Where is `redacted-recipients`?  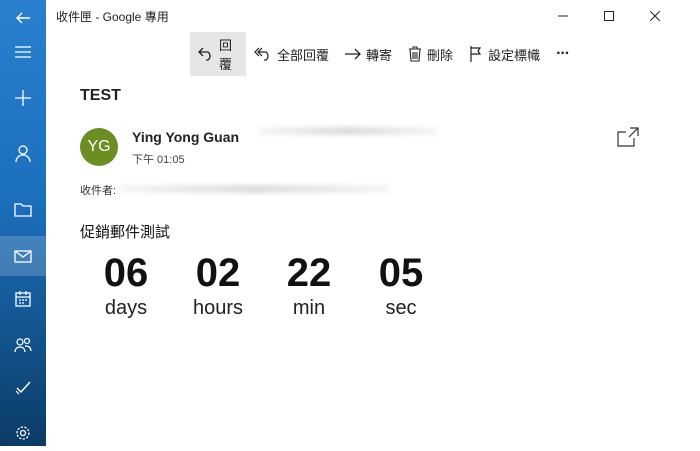 redacted-recipients is located at coordinates (255, 189).